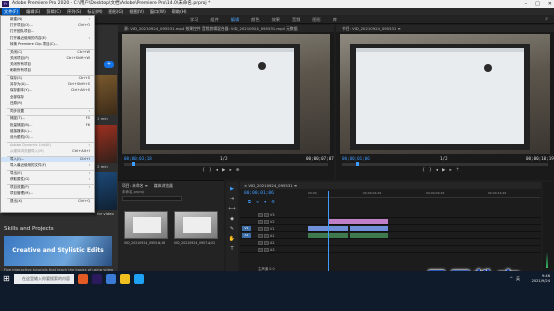  I want to click on project-search-input, so click(152, 198).